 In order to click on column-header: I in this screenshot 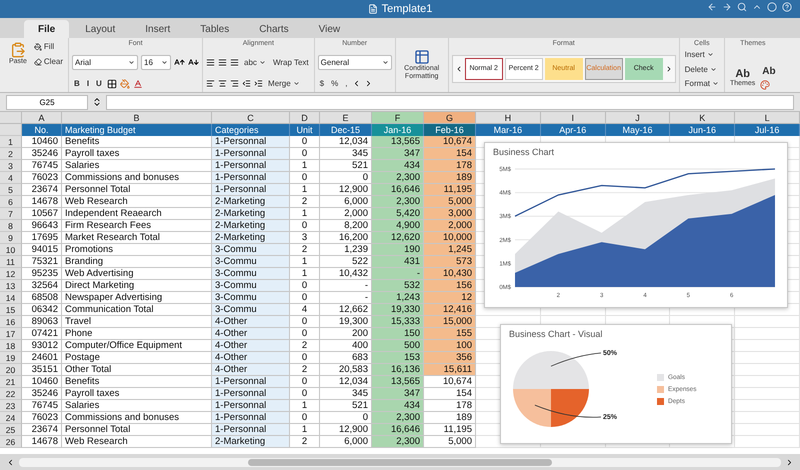, I will do `click(573, 118)`.